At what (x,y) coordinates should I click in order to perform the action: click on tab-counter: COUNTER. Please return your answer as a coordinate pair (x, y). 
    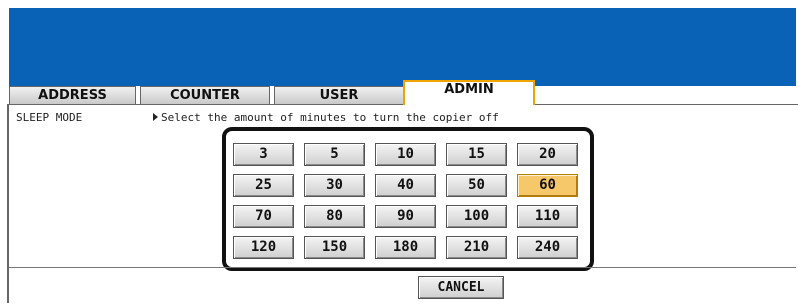
    Looking at the image, I should click on (205, 95).